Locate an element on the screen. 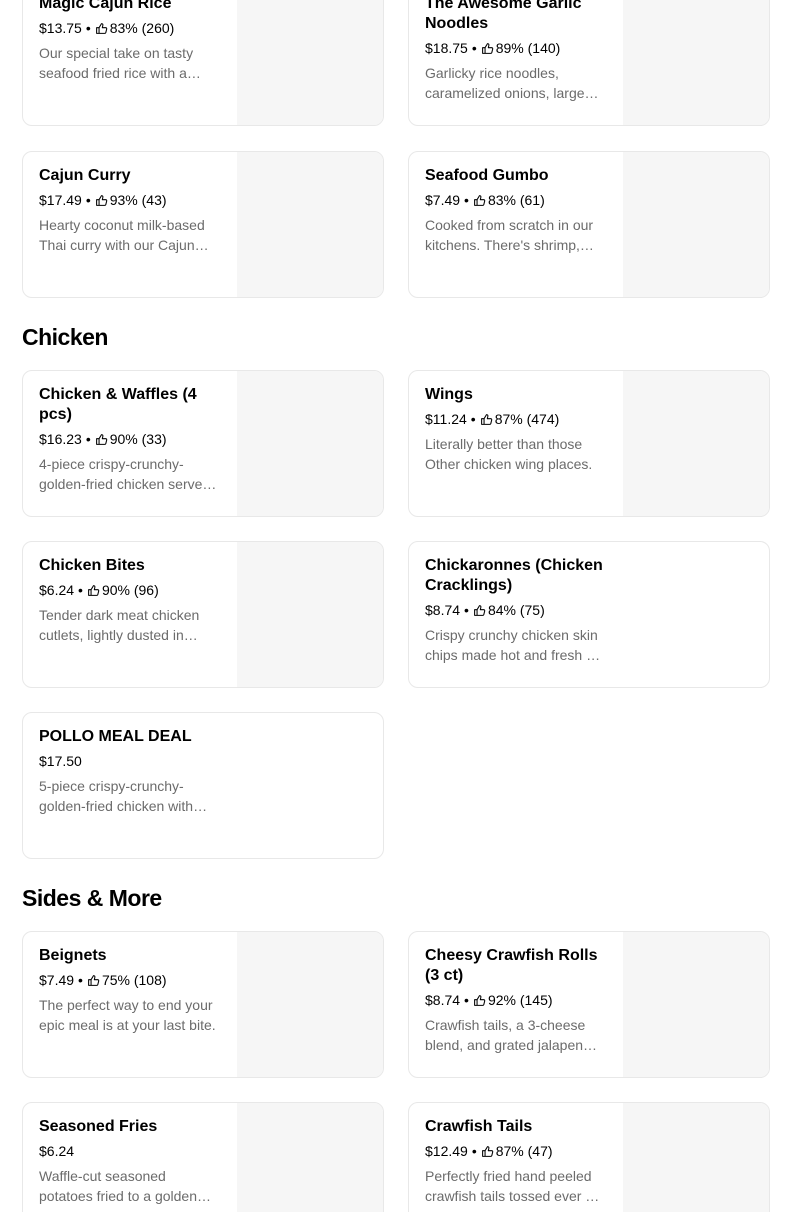 The width and height of the screenshot is (804, 1212). menu-item-name: Seasoned Fries is located at coordinates (98, 1126).